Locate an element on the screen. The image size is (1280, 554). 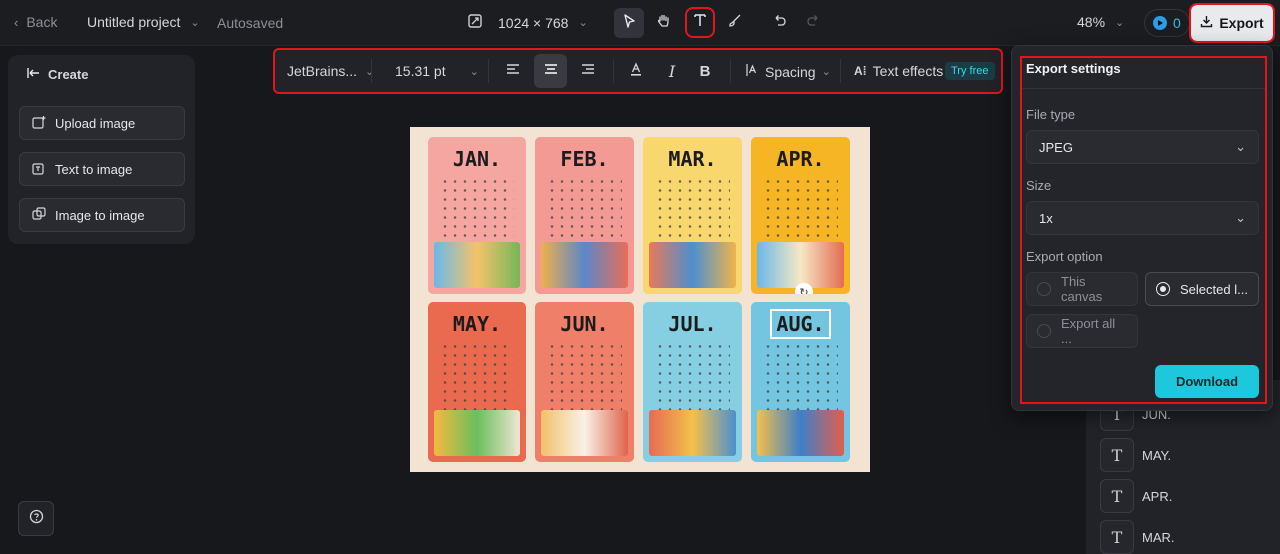
save-status: Autosaved is located at coordinates (250, 23).